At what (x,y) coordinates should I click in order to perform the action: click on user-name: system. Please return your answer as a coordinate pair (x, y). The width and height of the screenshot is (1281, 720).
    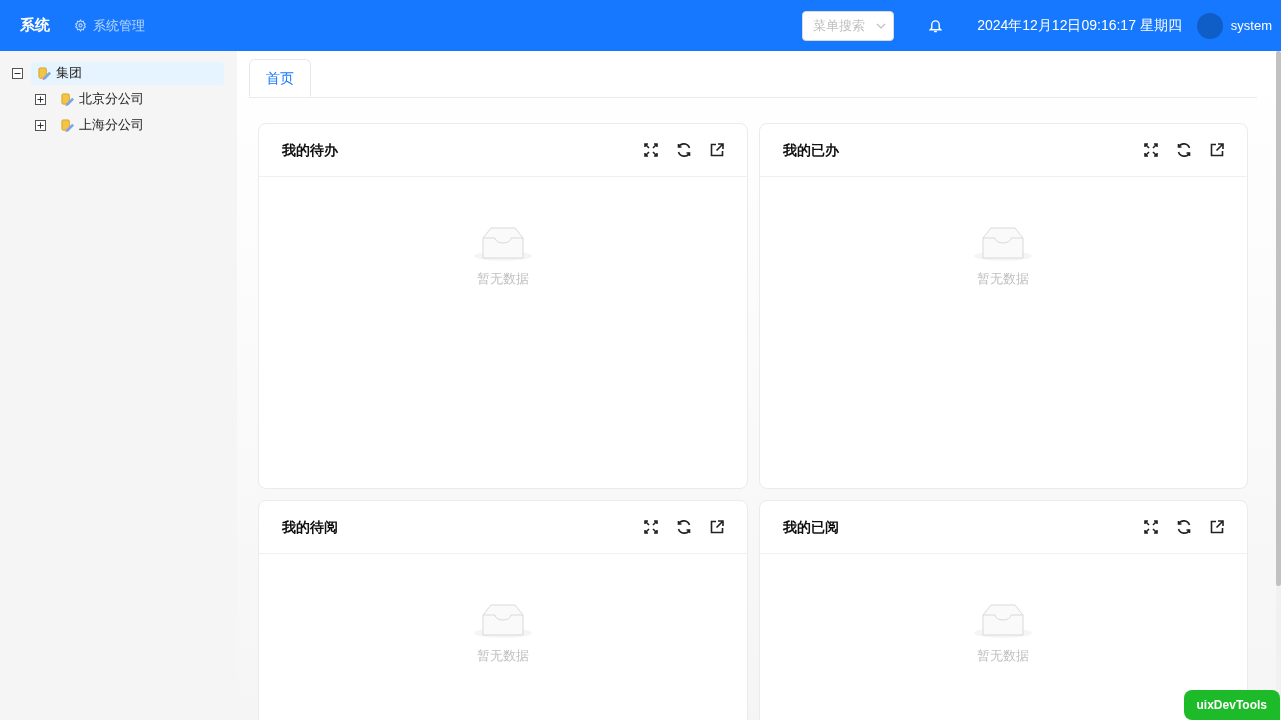
    Looking at the image, I should click on (1251, 25).